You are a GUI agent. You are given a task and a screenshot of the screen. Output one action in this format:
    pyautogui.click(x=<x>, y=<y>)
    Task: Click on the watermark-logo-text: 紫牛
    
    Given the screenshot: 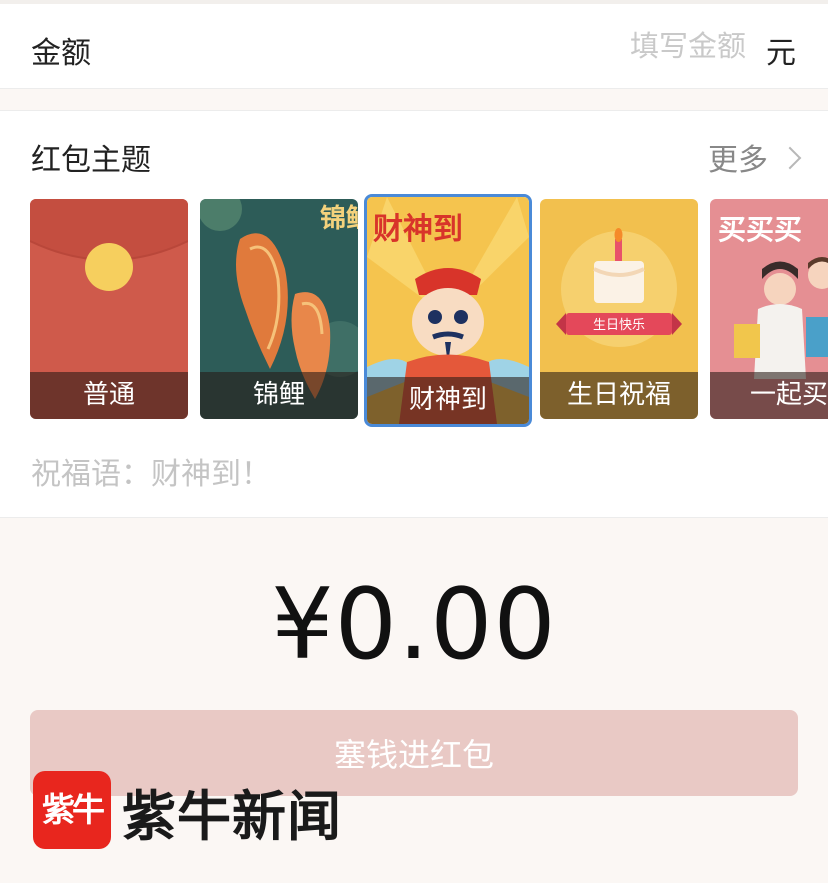 What is the action you would take?
    pyautogui.click(x=73, y=809)
    